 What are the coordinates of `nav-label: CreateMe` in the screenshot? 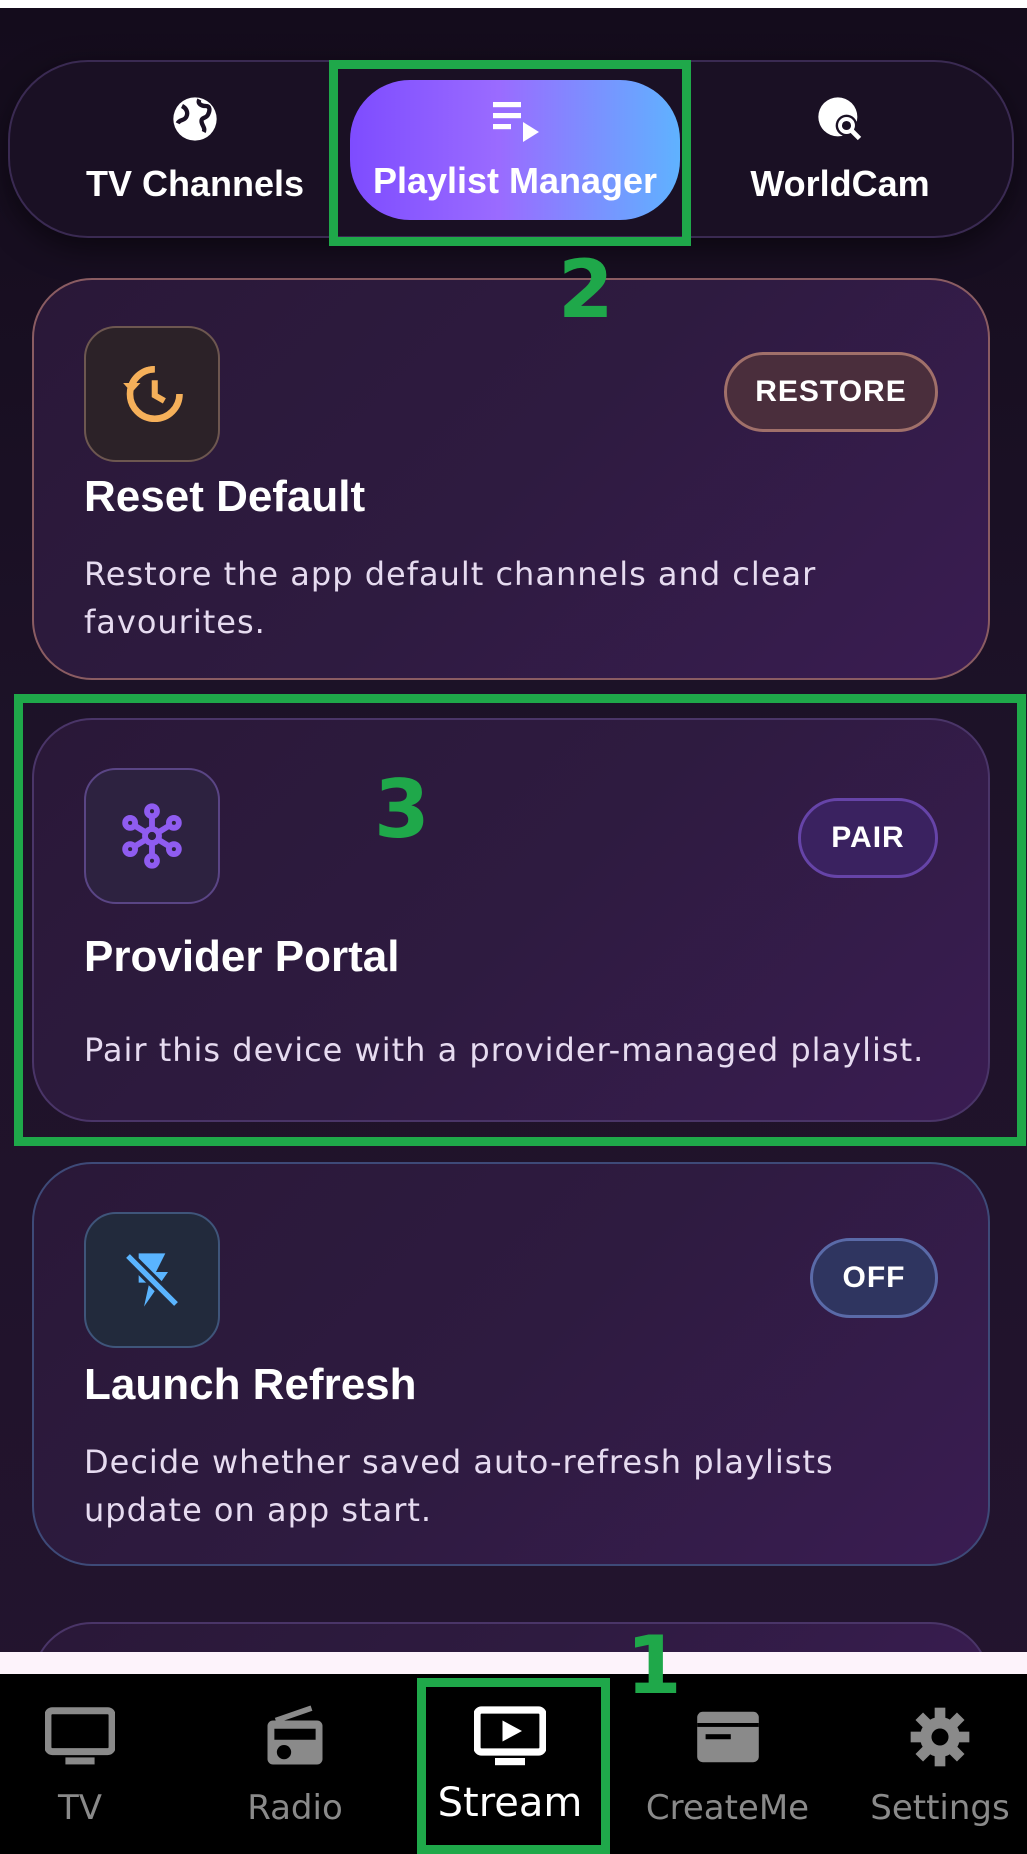 It's located at (727, 1808).